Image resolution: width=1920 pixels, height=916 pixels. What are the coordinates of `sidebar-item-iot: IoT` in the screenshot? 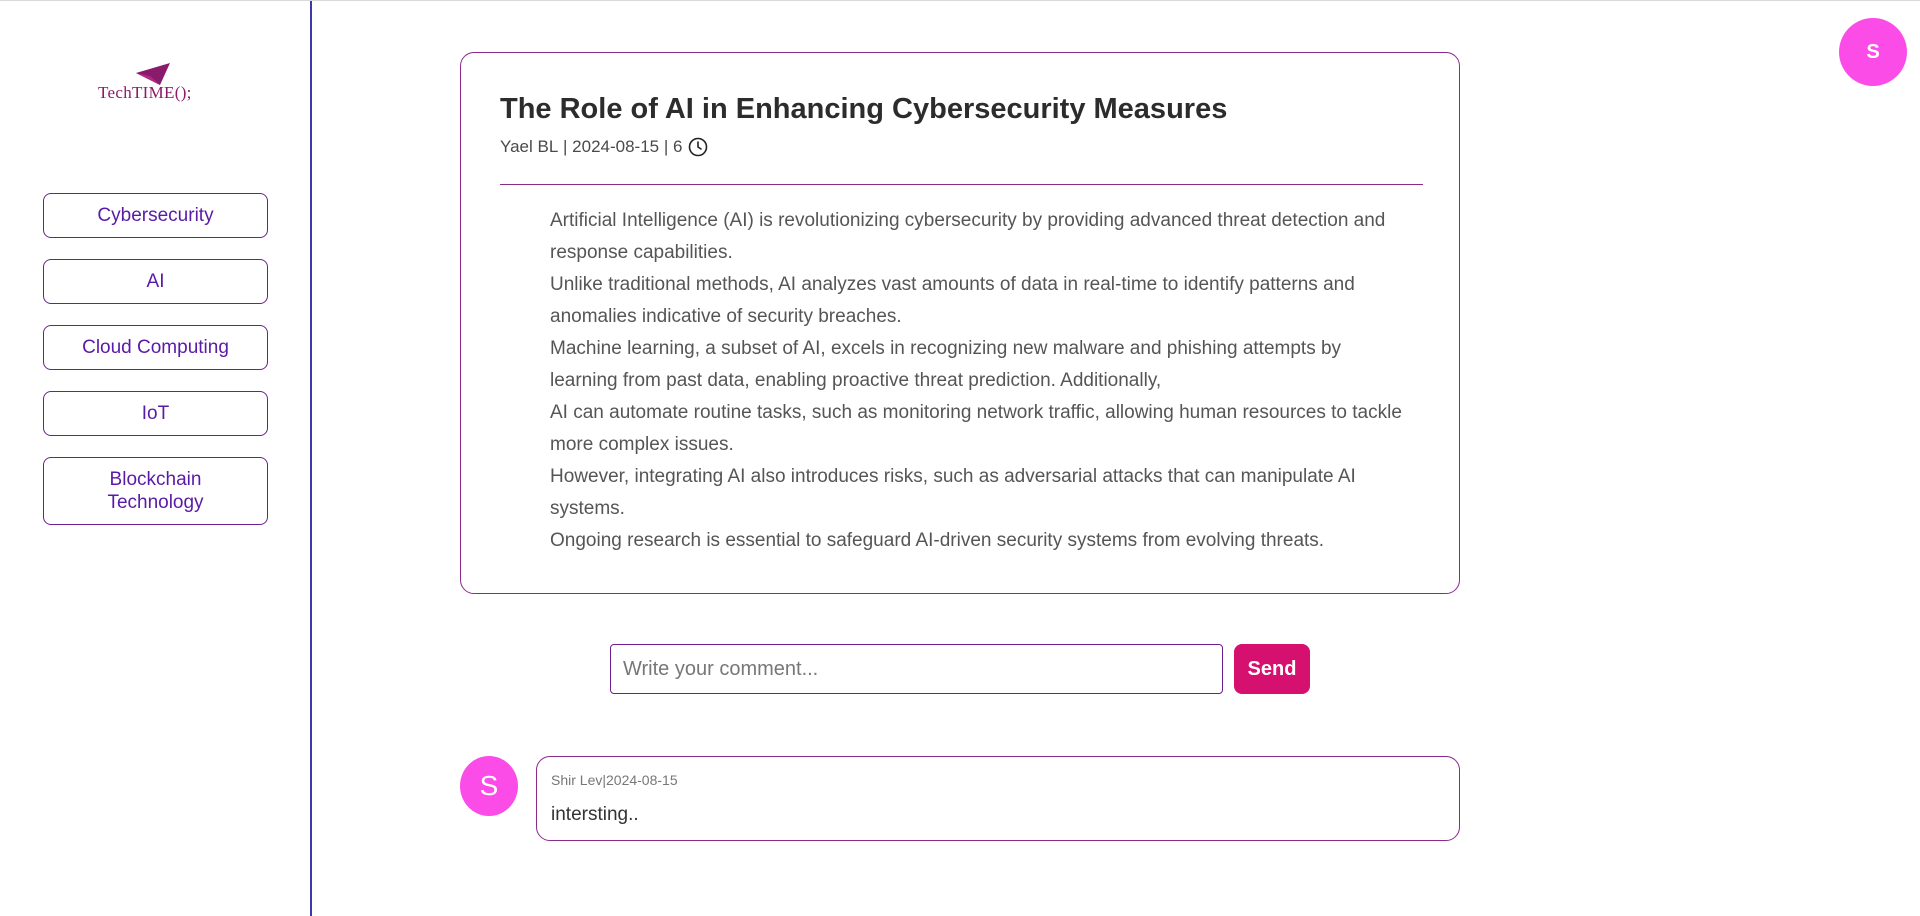 It's located at (155, 413).